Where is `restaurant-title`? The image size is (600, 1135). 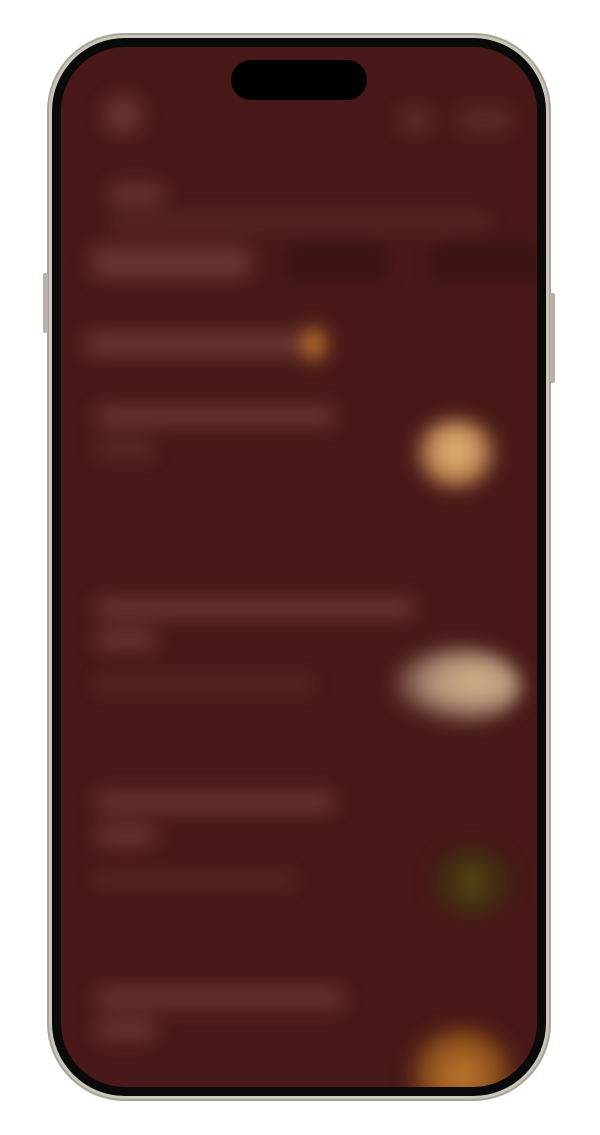
restaurant-title is located at coordinates (137, 194).